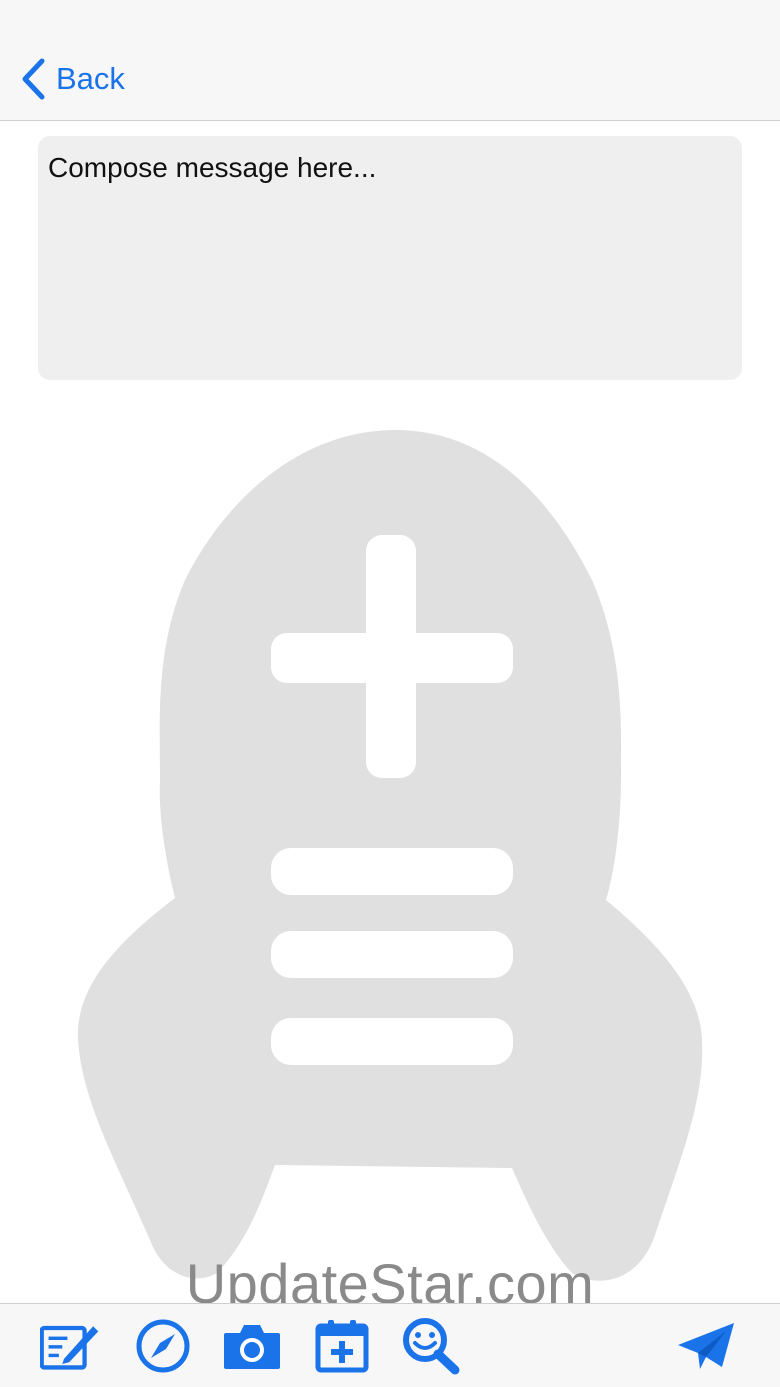  I want to click on compass-icon, so click(163, 1346).